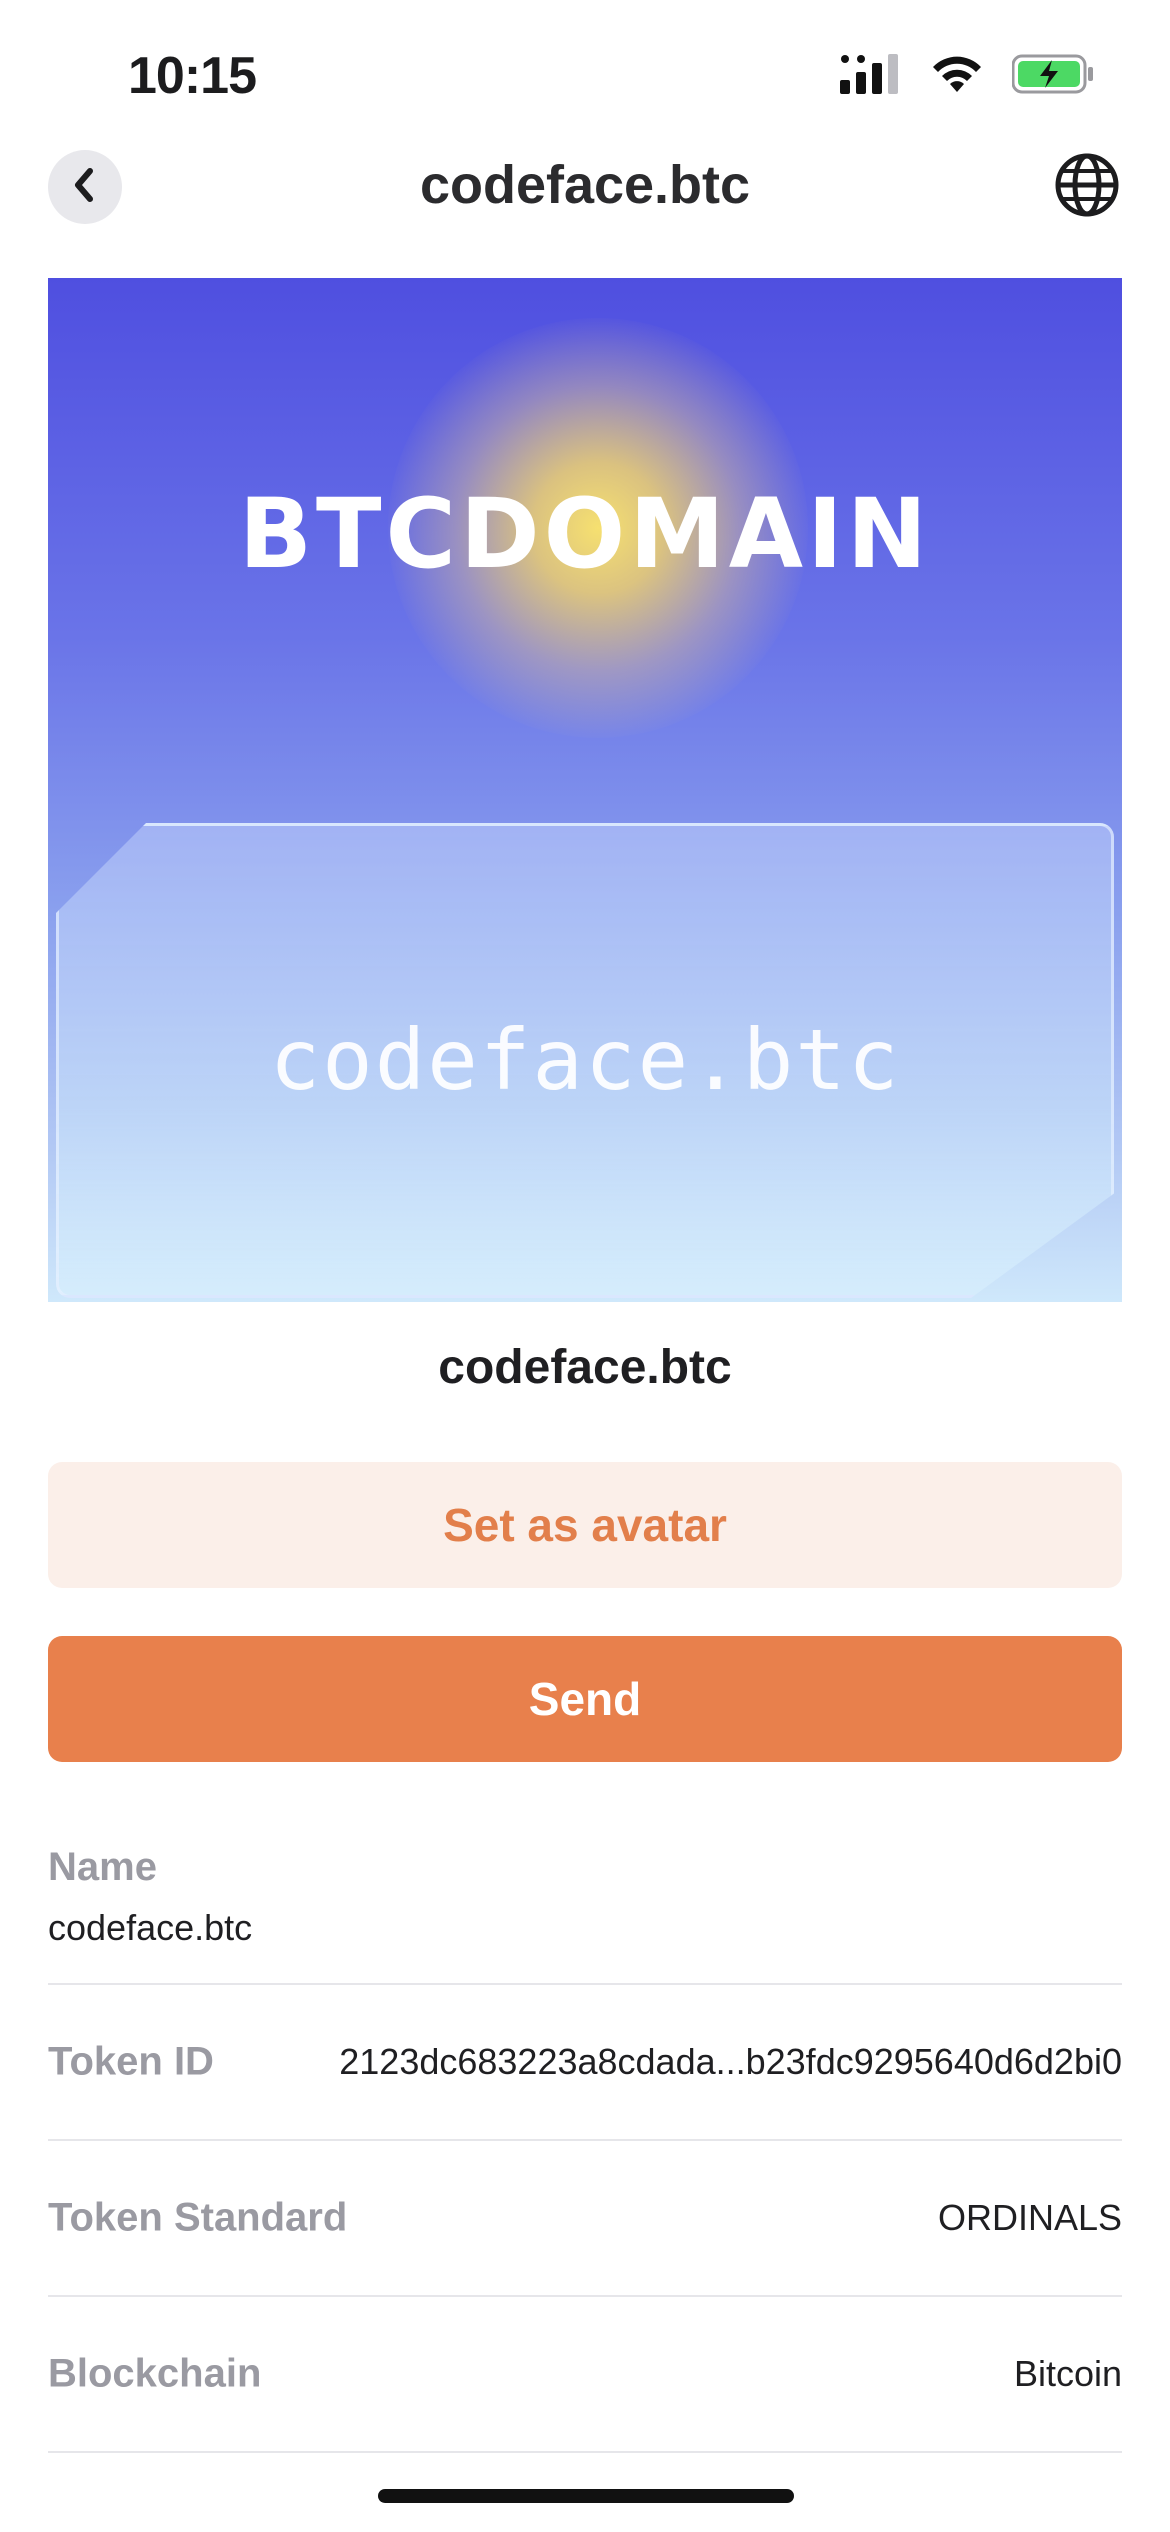 This screenshot has height=2532, width=1170. Describe the element at coordinates (585, 2375) in the screenshot. I see `detail-row-blockchain: Blockchain Bitcoin` at that location.